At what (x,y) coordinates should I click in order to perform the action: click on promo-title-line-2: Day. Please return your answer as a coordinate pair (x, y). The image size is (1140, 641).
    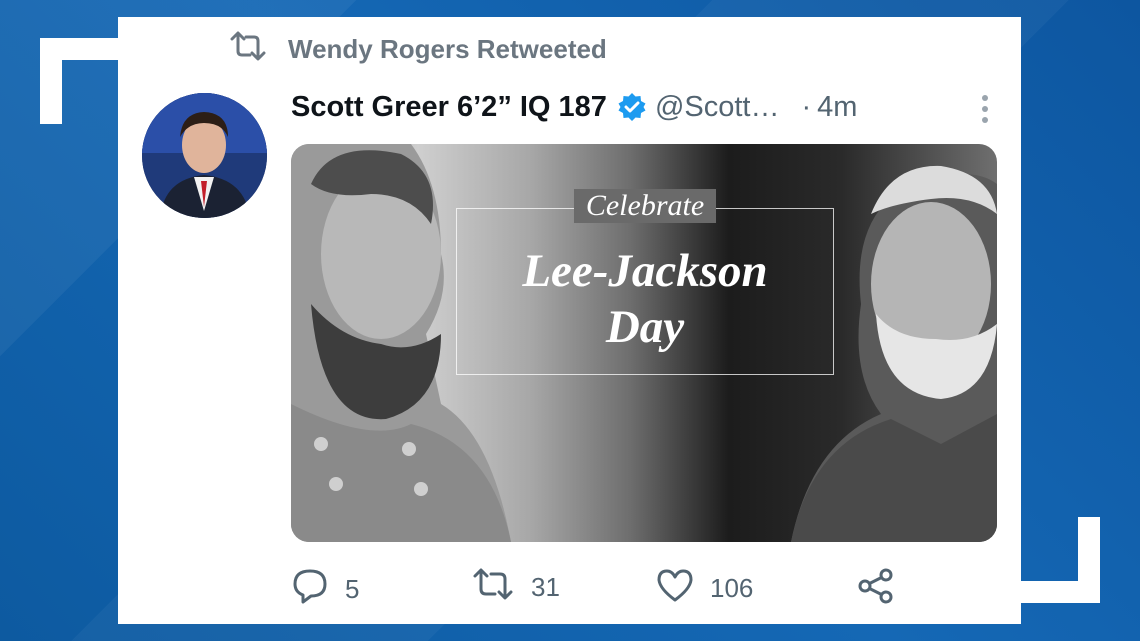
    Looking at the image, I should click on (645, 327).